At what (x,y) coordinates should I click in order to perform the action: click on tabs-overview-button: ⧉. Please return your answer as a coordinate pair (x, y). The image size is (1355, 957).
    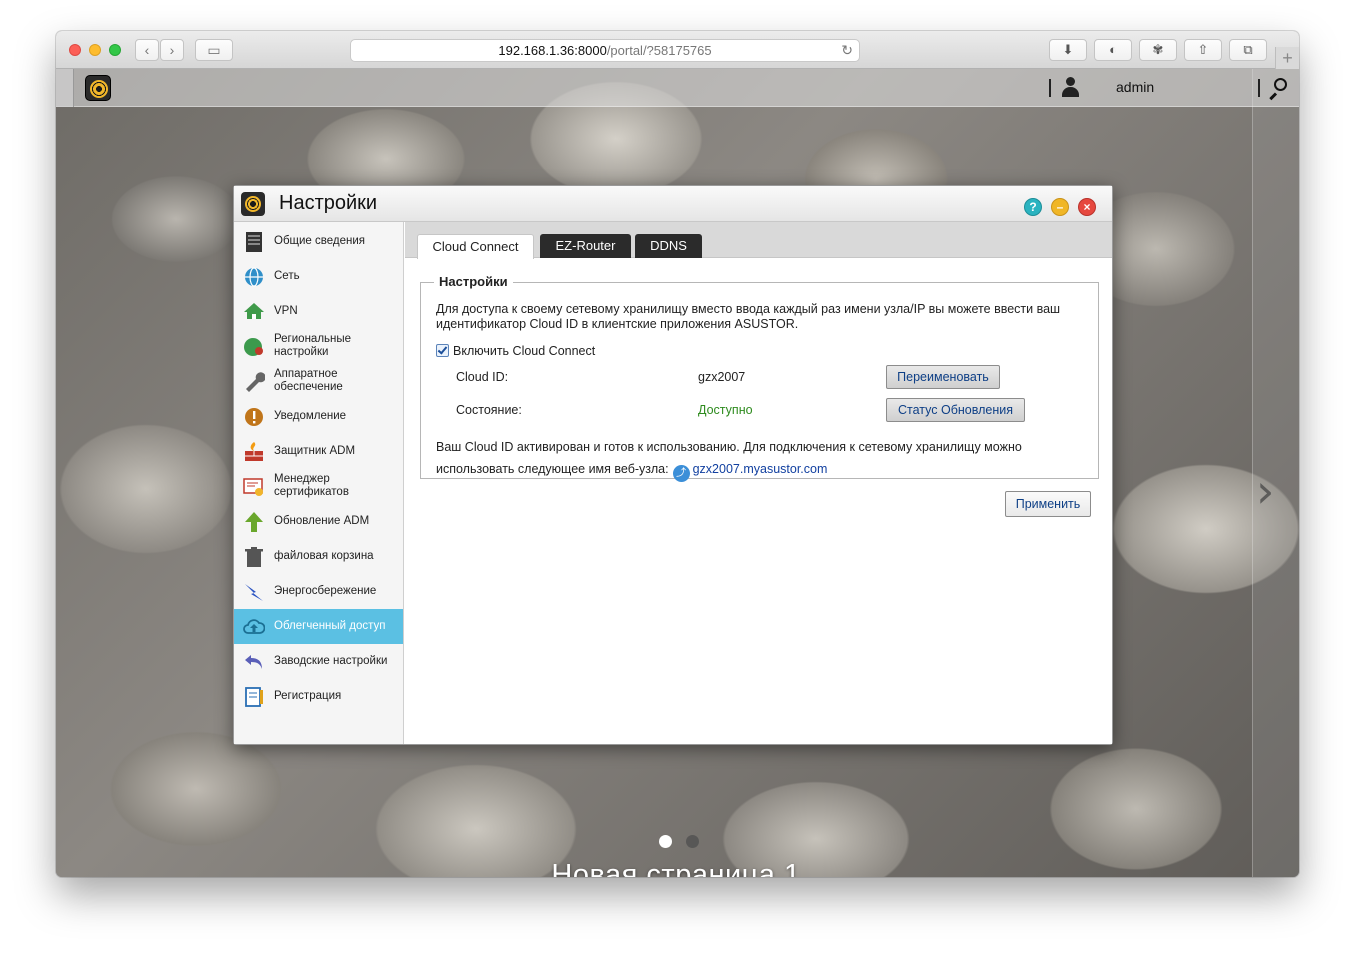
    Looking at the image, I should click on (1248, 50).